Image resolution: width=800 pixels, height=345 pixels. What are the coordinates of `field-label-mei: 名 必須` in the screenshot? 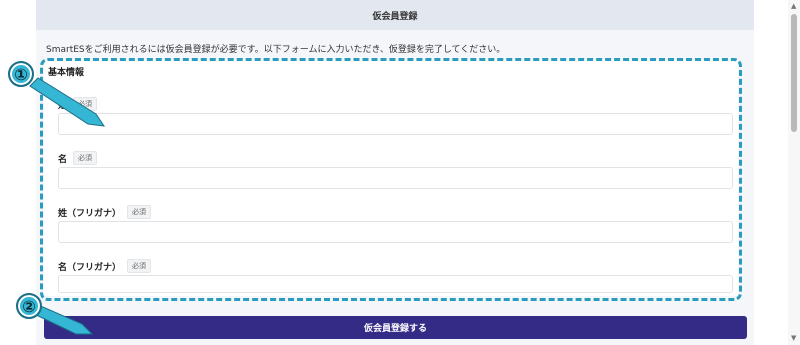 It's located at (78, 158).